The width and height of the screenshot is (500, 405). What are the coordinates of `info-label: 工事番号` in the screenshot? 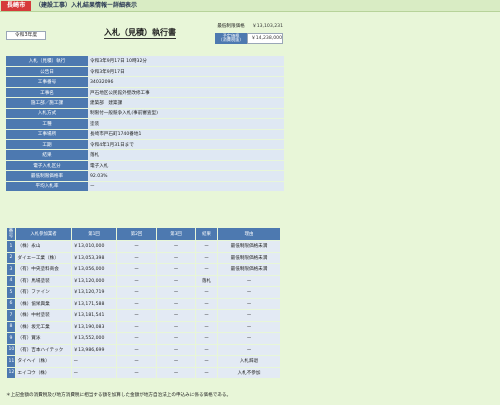 It's located at (47, 82).